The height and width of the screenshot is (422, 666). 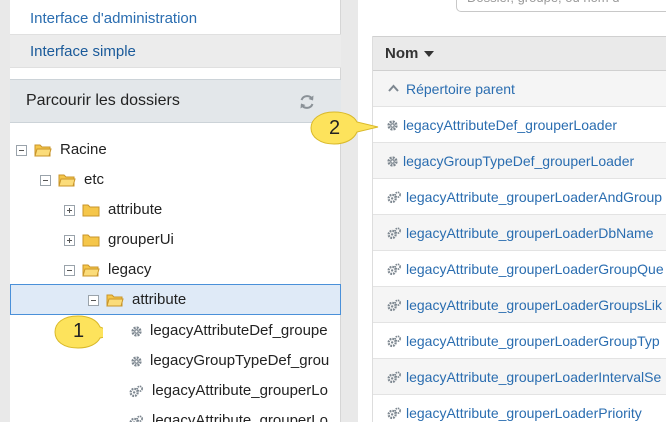 I want to click on tree-label: etc, so click(x=94, y=179).